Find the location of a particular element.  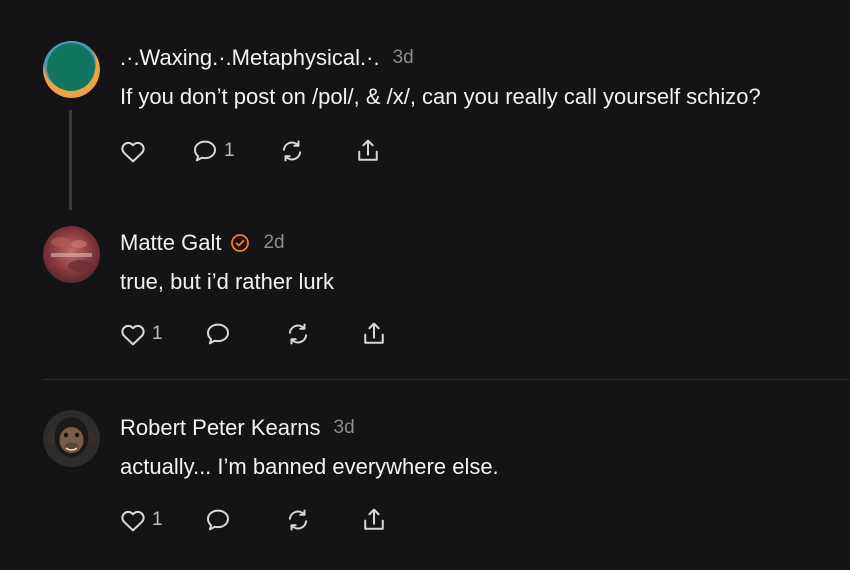

author-name: Matte Galt is located at coordinates (170, 243).